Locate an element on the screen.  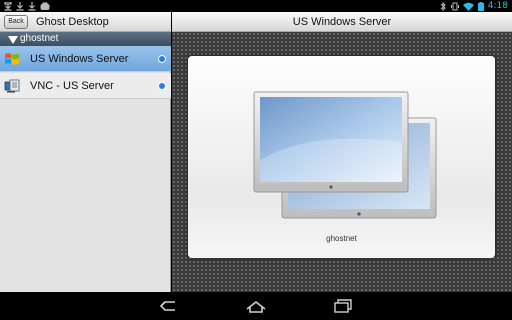
connection-item-us-windows-server: US Windows Server is located at coordinates (85, 59).